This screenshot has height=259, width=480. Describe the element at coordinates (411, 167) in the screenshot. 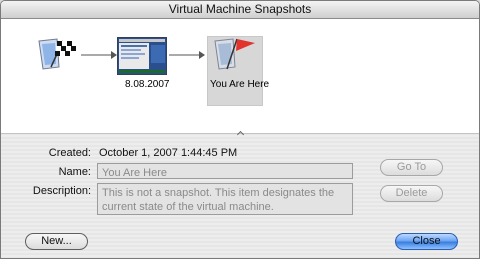

I see `go-to-button: Go To` at that location.